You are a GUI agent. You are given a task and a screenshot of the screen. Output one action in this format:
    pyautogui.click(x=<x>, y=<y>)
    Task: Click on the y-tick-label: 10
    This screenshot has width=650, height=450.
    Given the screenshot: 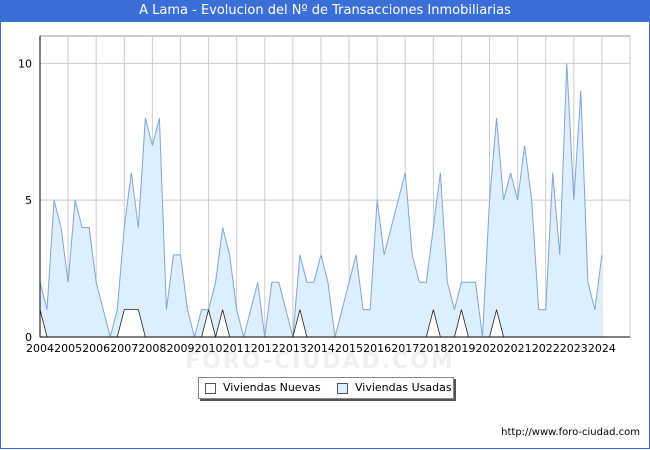 What is the action you would take?
    pyautogui.click(x=25, y=63)
    